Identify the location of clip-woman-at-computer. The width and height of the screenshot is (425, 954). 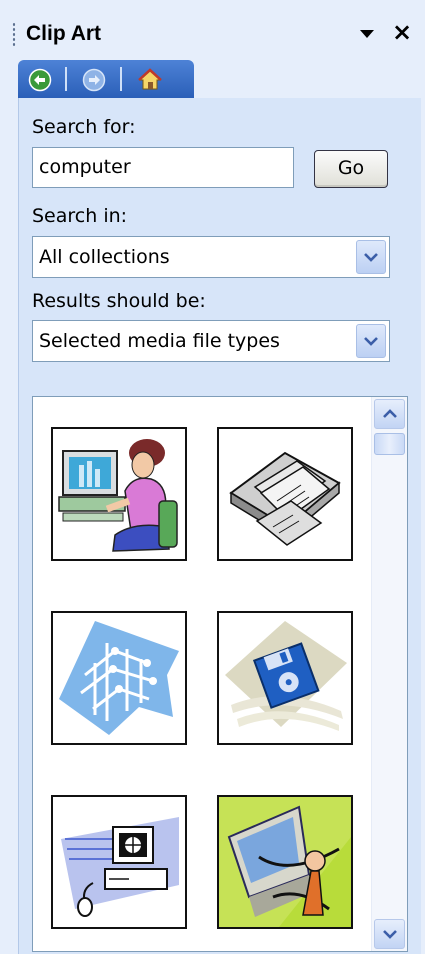
(119, 494).